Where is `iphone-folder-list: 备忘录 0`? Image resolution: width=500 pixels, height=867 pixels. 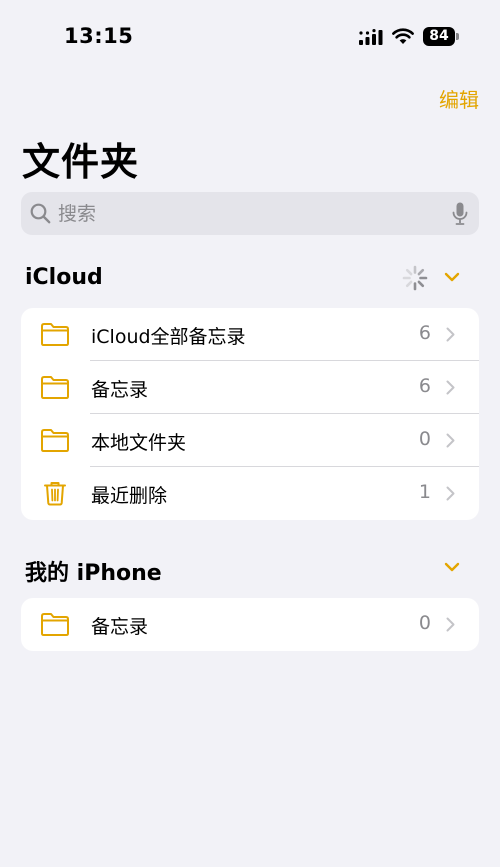
iphone-folder-list: 备忘录 0 is located at coordinates (250, 624).